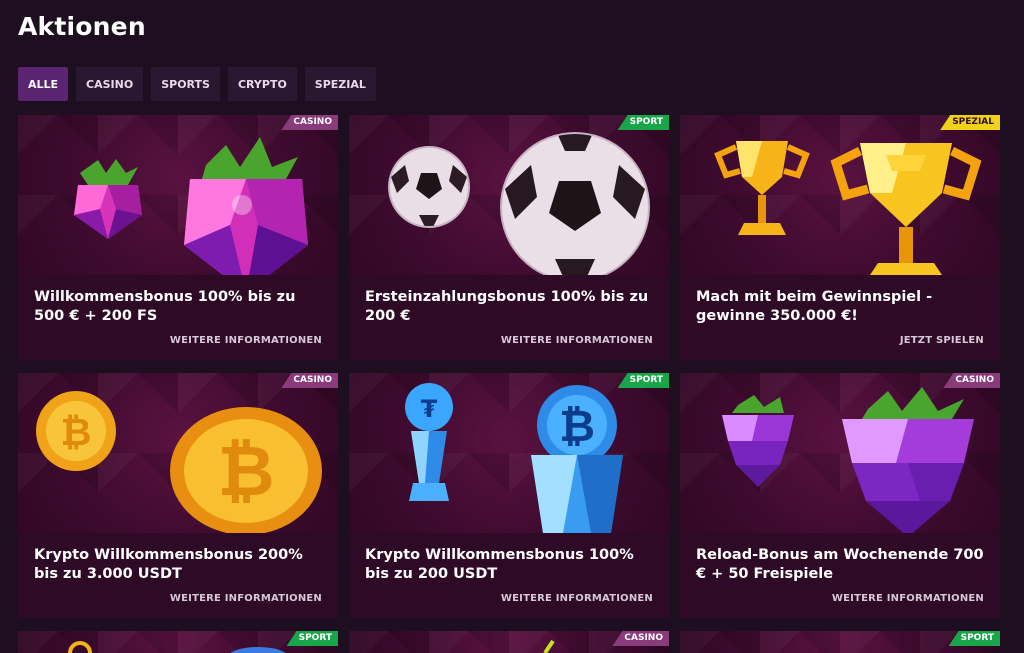 This screenshot has width=1024, height=653. What do you see at coordinates (43, 84) in the screenshot?
I see `filter-all: ALLE` at bounding box center [43, 84].